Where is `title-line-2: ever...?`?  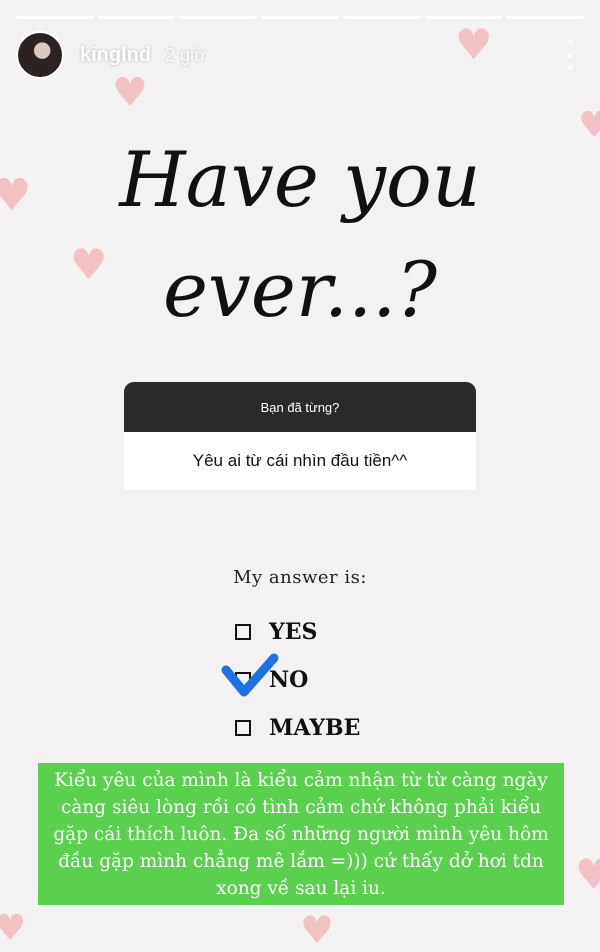
title-line-2: ever...? is located at coordinates (300, 289).